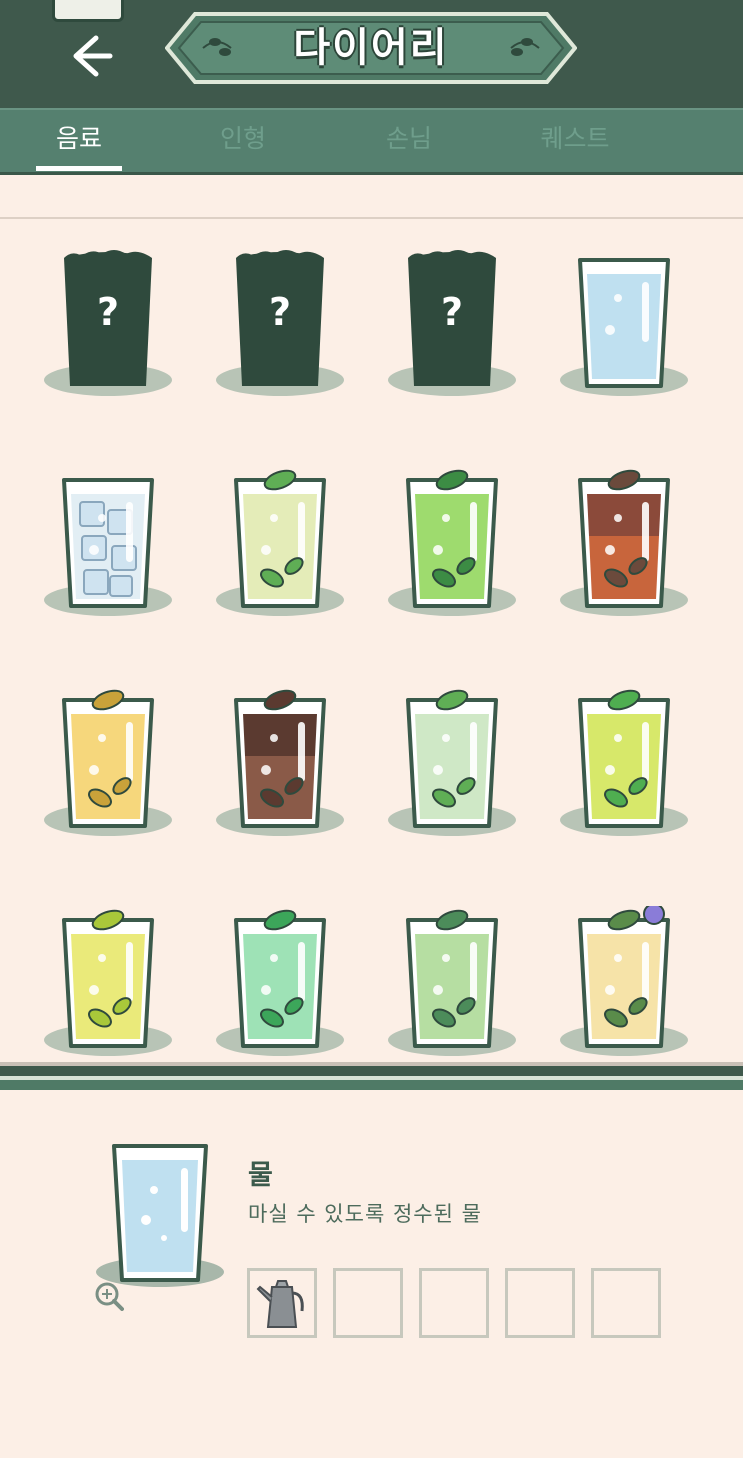 This screenshot has width=743, height=1458. Describe the element at coordinates (575, 141) in the screenshot. I see `tab-quests: 퀘스트` at that location.